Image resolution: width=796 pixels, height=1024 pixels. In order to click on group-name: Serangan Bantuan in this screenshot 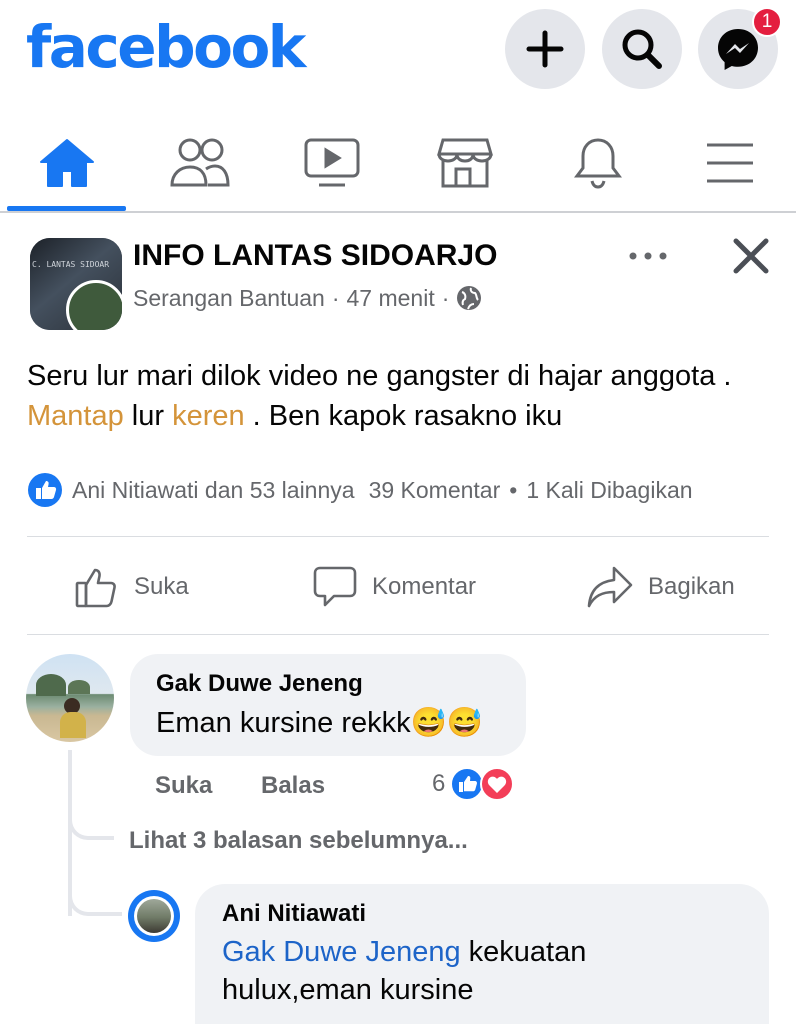, I will do `click(229, 298)`.